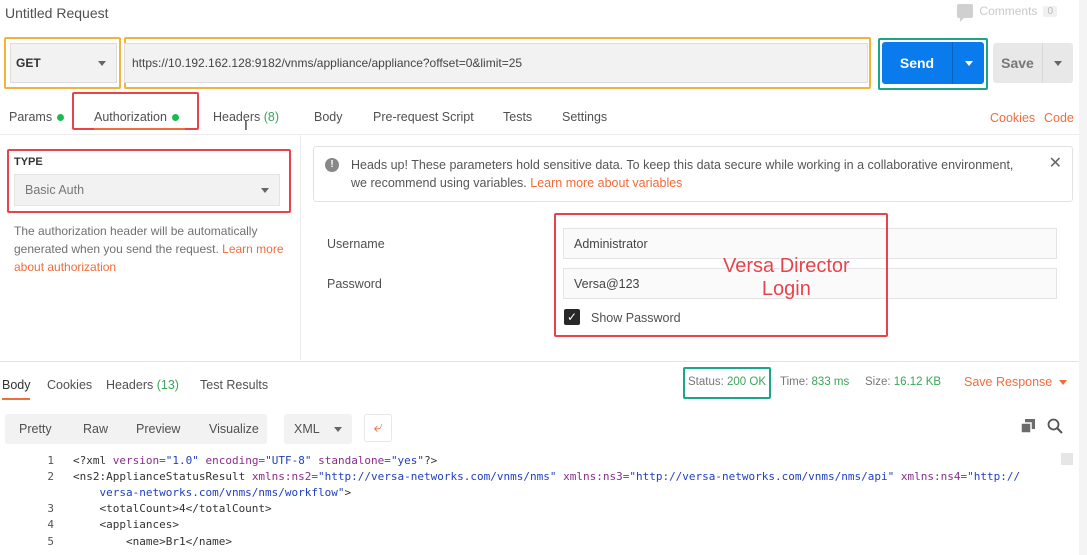 The width and height of the screenshot is (1087, 555). Describe the element at coordinates (423, 117) in the screenshot. I see `tab-pre-request-script: Pre-request Script` at that location.